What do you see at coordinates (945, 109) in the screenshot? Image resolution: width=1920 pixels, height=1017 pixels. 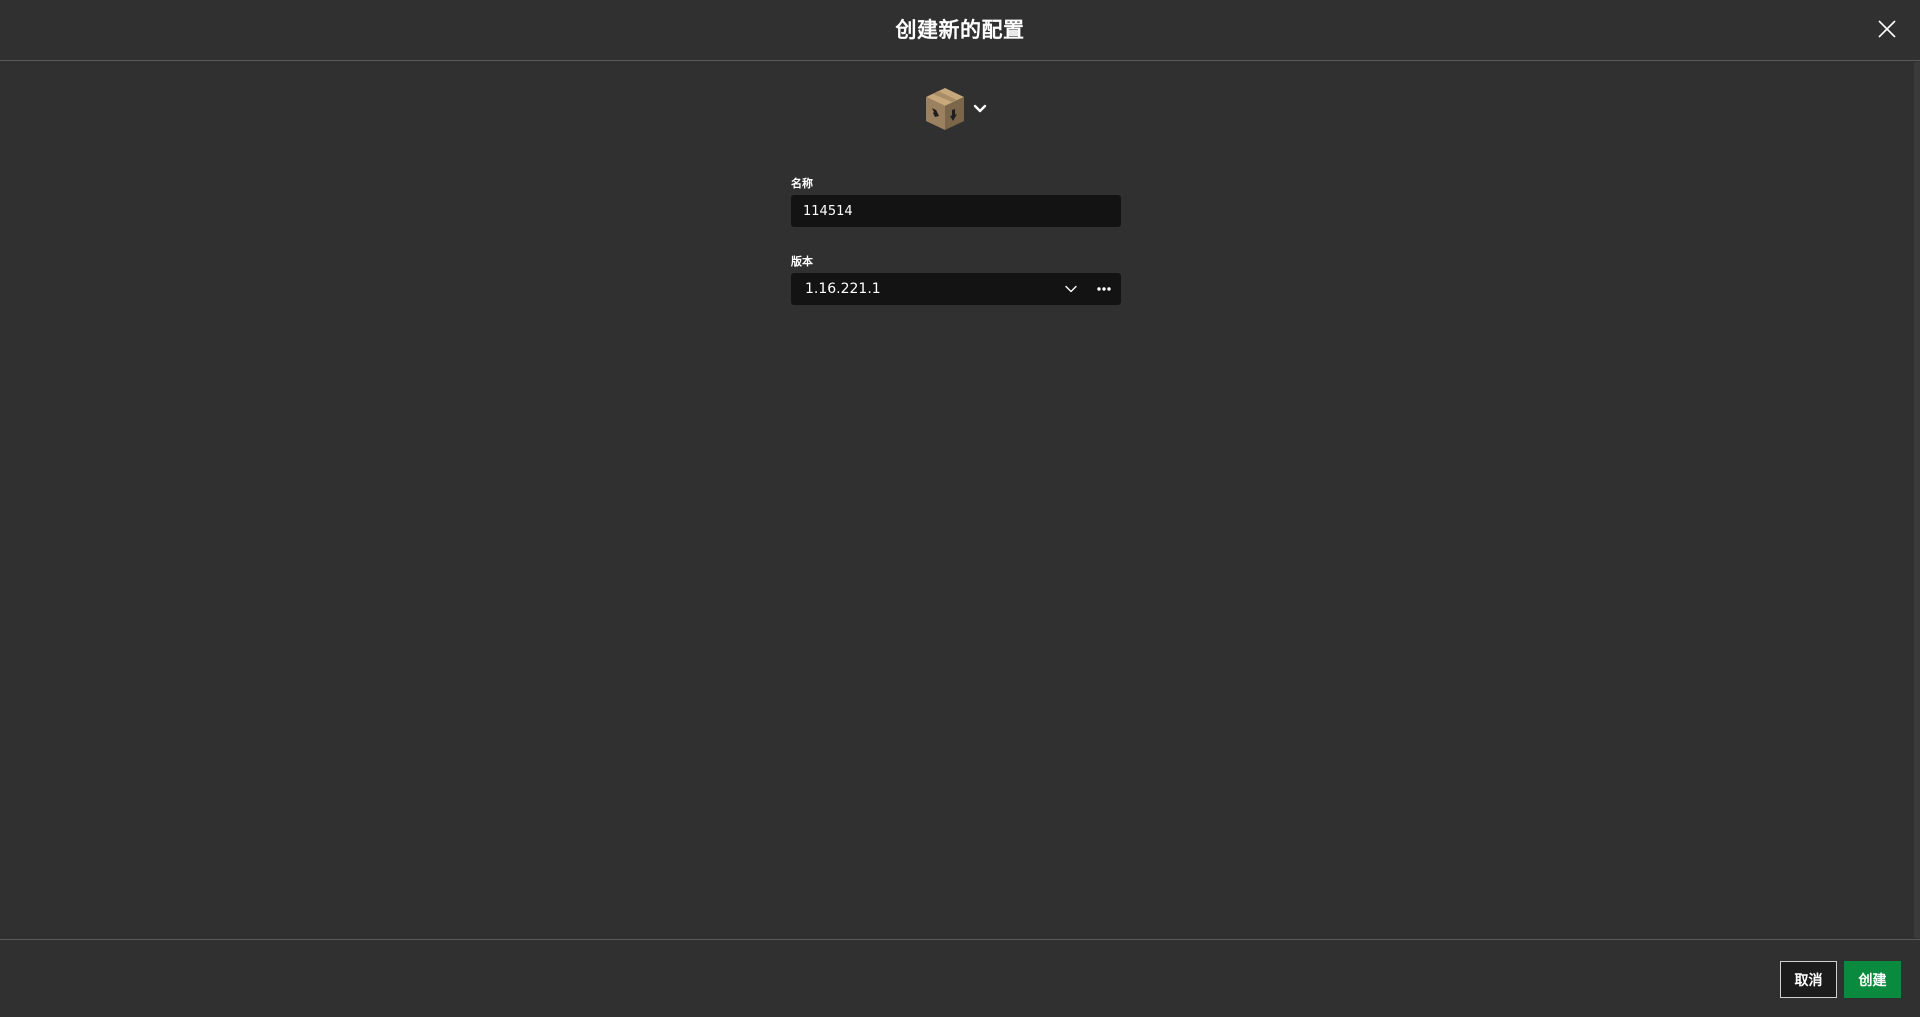 I see `crafting-box-icon` at bounding box center [945, 109].